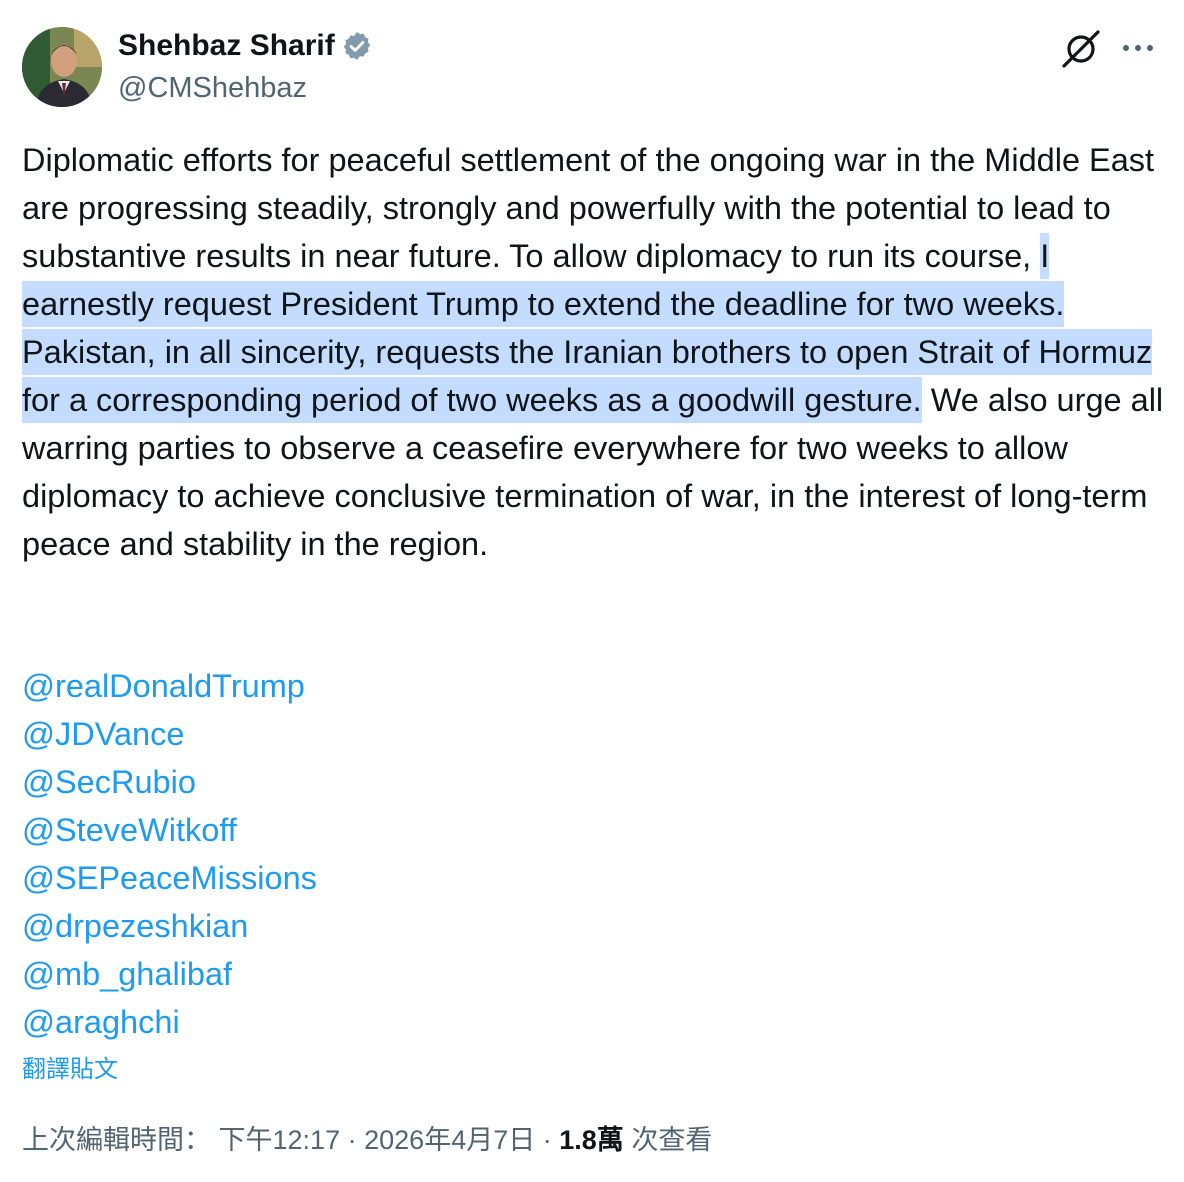 The image size is (1184, 1182). Describe the element at coordinates (591, 1140) in the screenshot. I see `views-count: 1.8萬` at that location.